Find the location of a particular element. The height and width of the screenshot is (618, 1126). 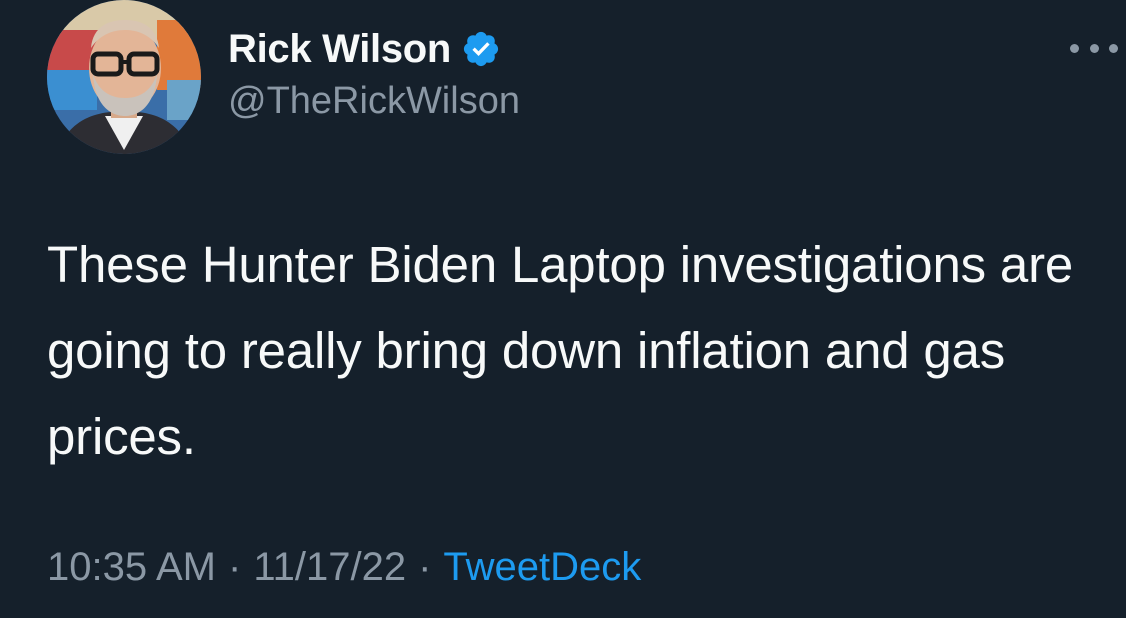

author-name-row: Rick Wilson is located at coordinates (364, 49).